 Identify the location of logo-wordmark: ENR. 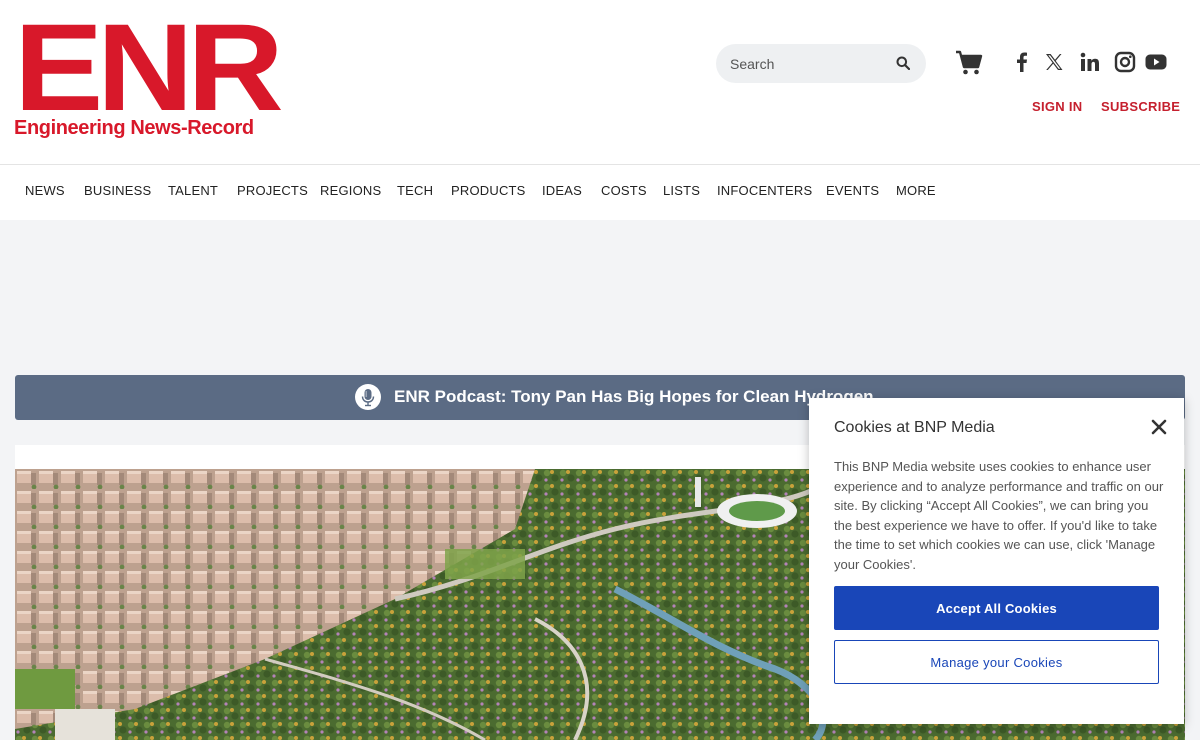
(149, 68).